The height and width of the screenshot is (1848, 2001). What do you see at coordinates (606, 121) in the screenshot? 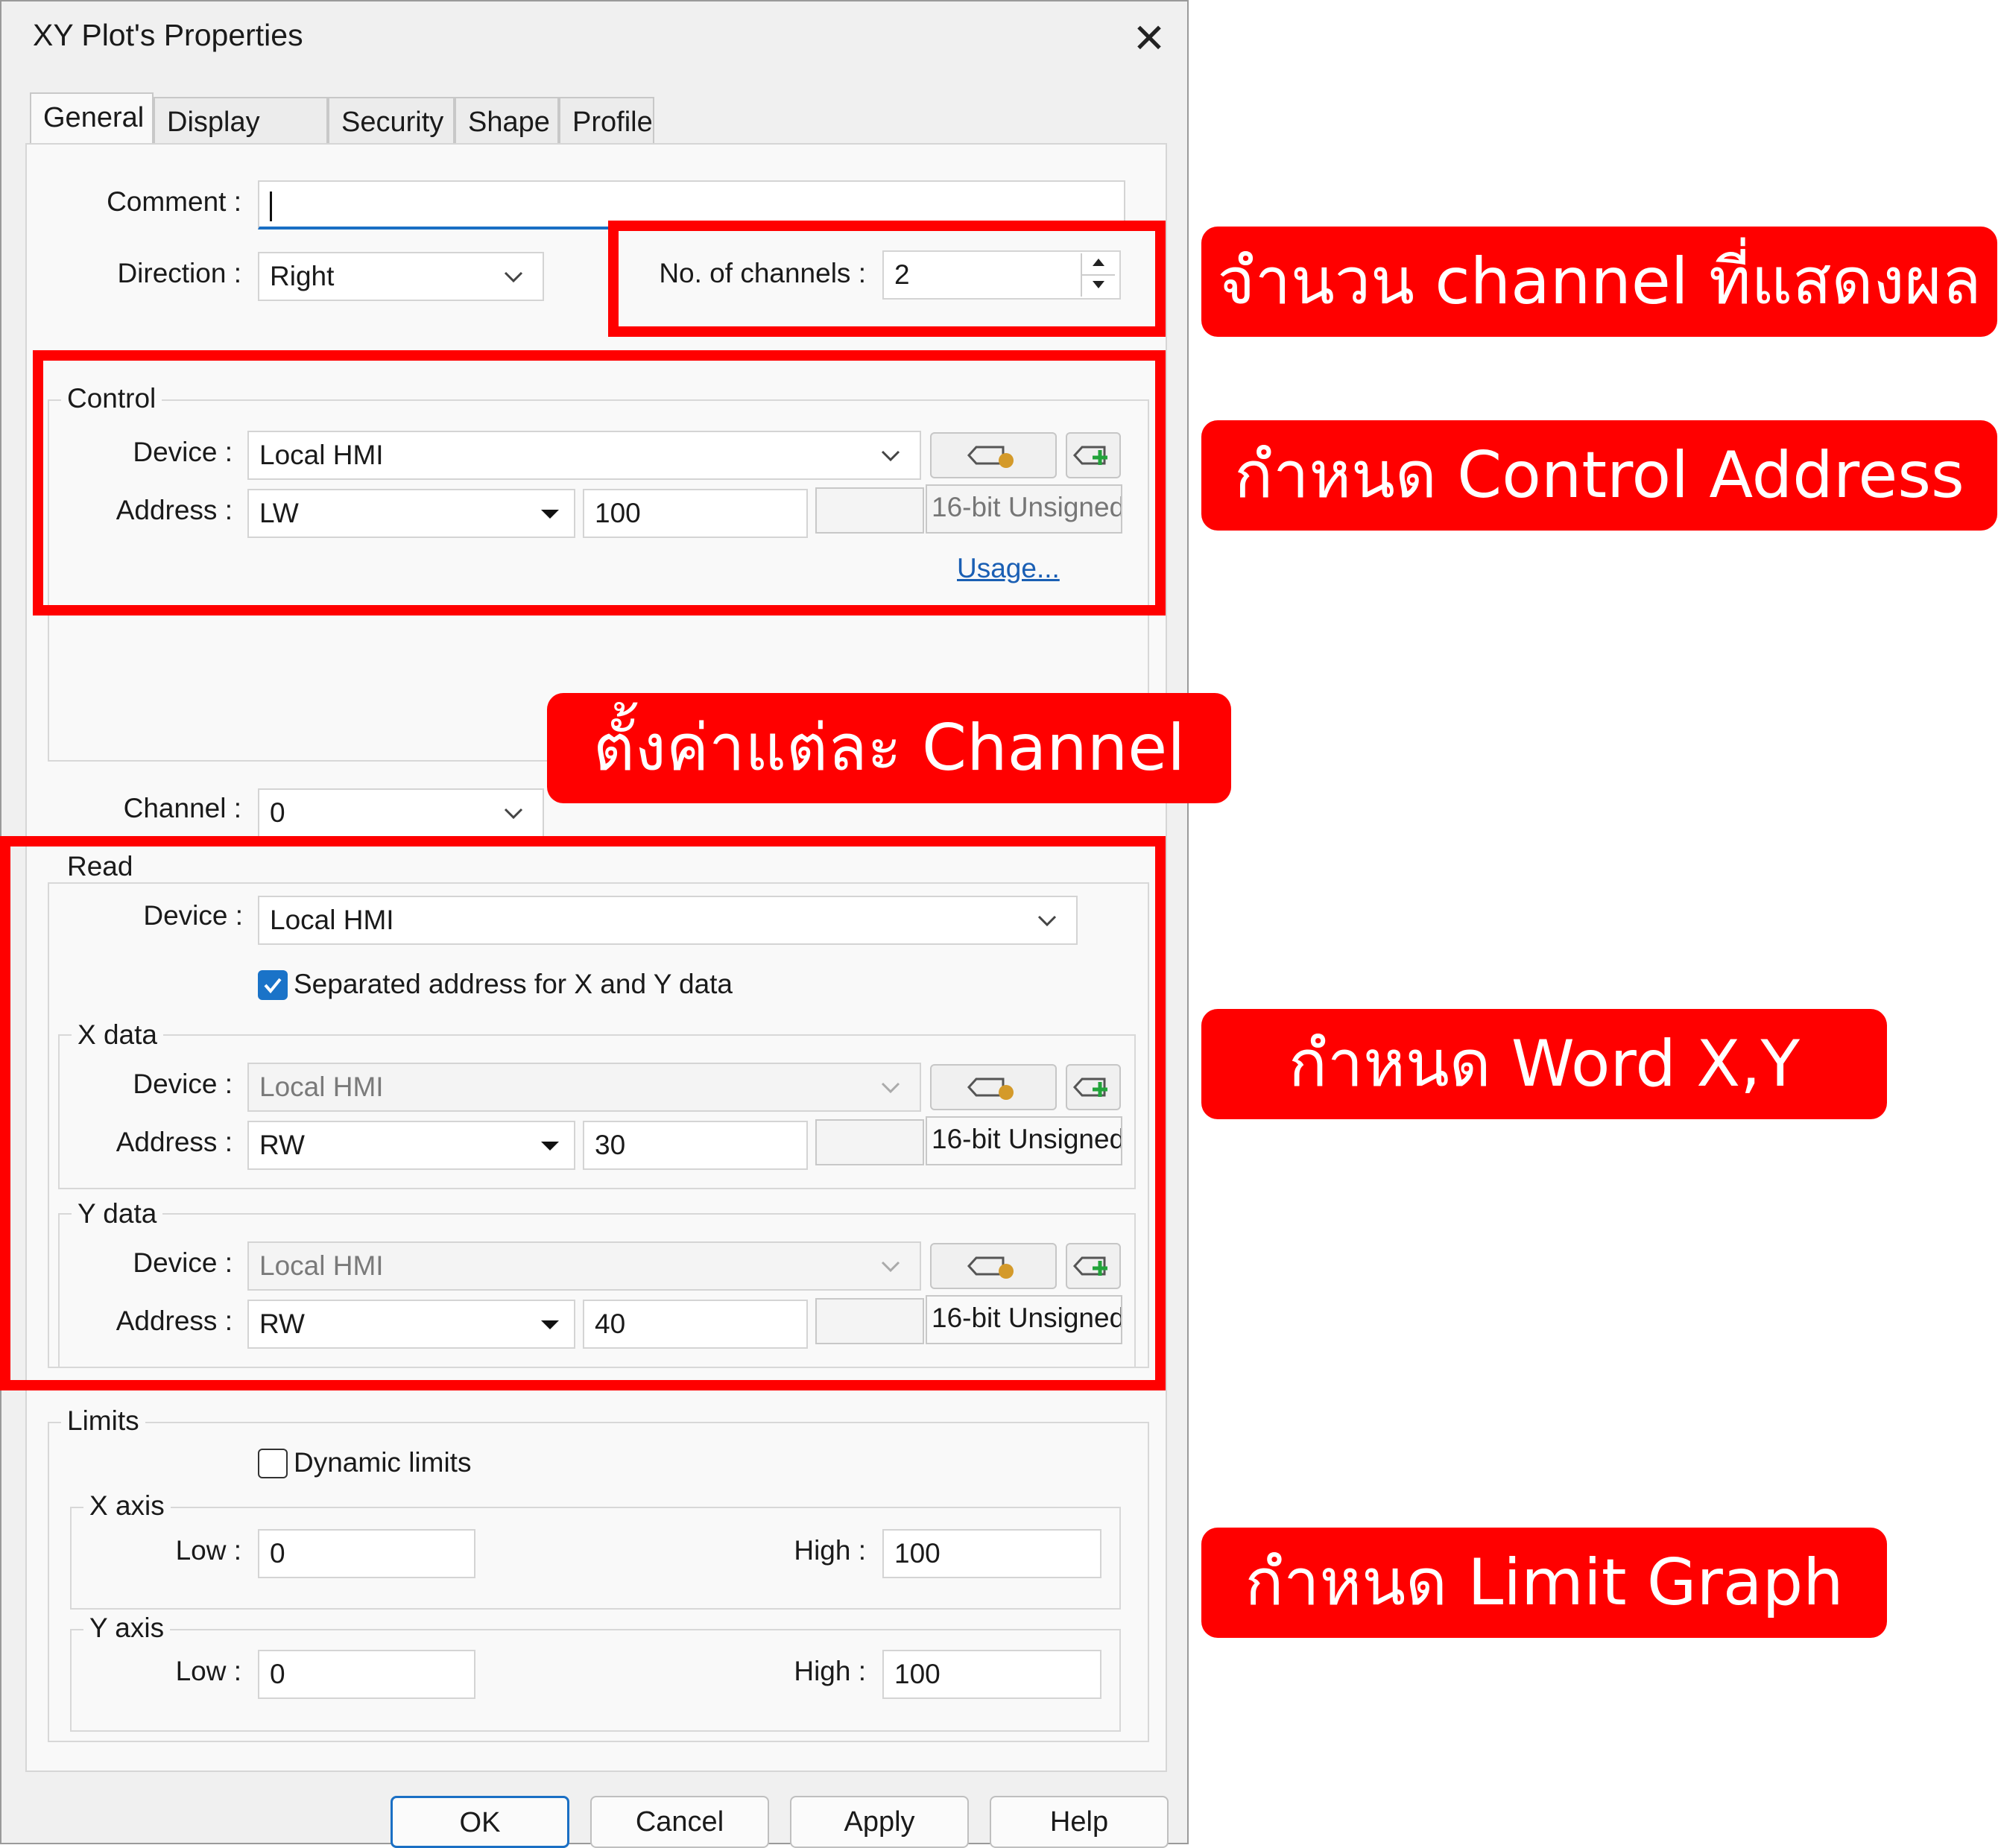
I see `tab-profile: Profile` at bounding box center [606, 121].